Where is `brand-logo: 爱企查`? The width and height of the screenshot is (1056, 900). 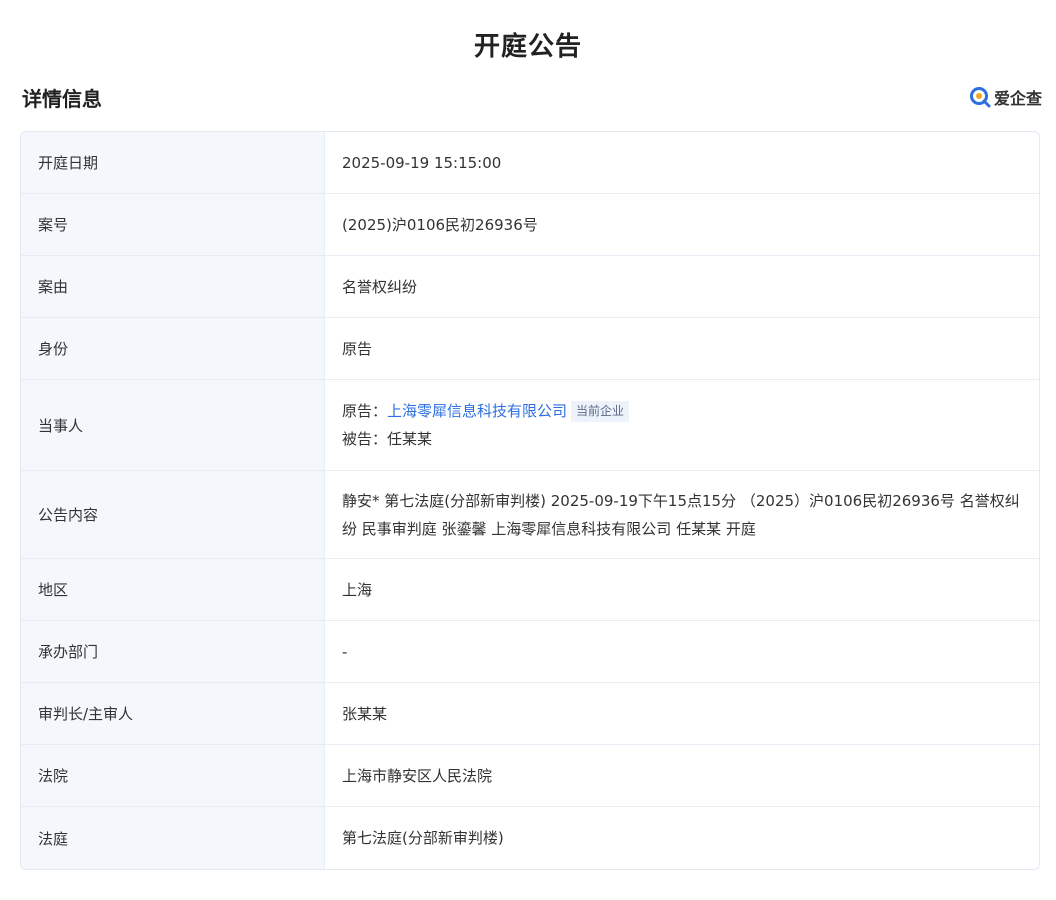
brand-logo: 爱企查 is located at coordinates (1005, 97).